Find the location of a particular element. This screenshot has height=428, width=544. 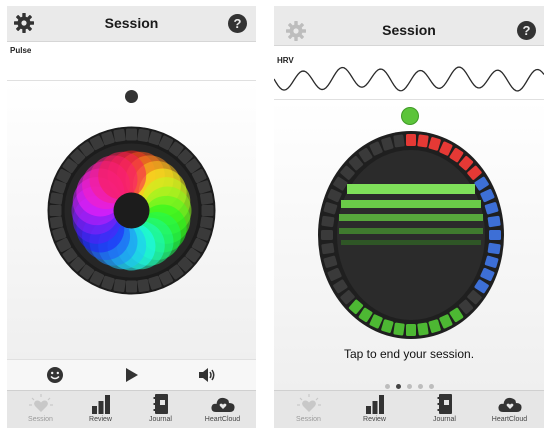

page-indicator is located at coordinates (409, 382).